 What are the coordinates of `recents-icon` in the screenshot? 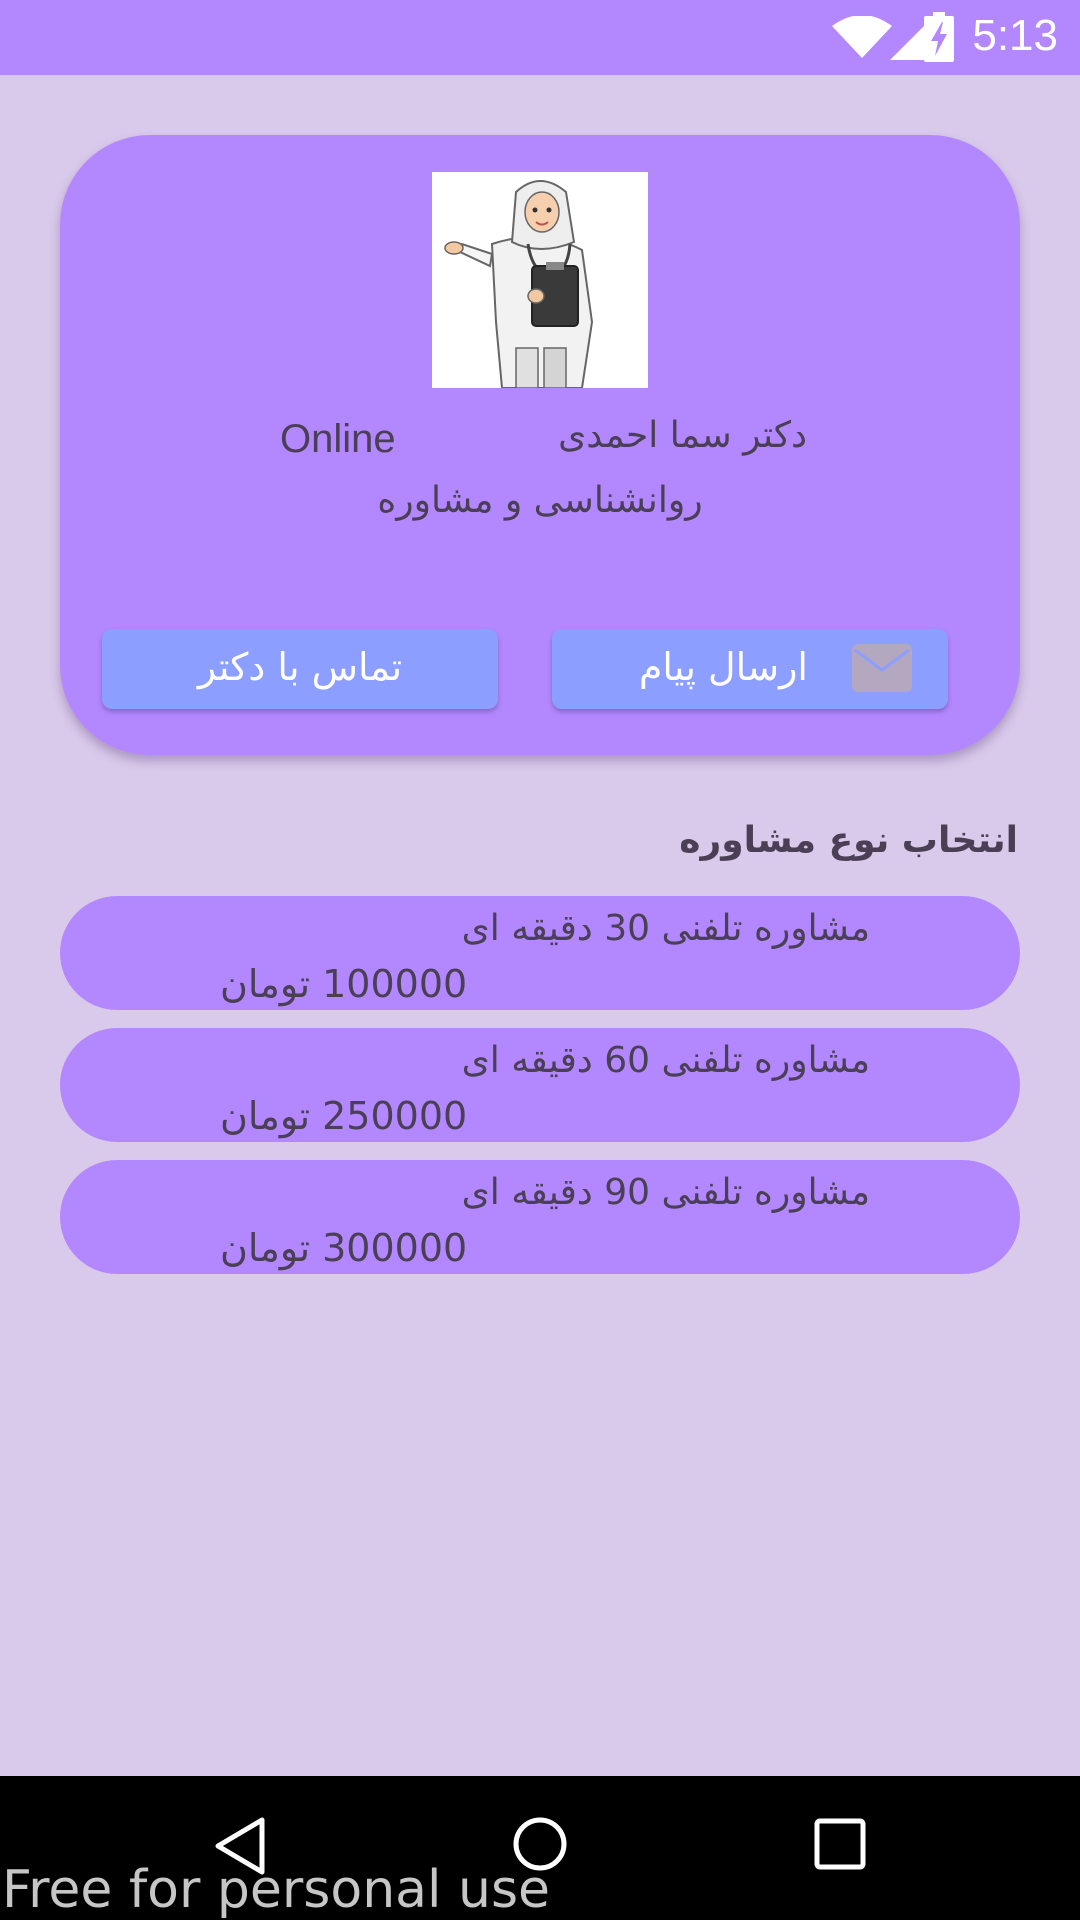 It's located at (840, 1844).